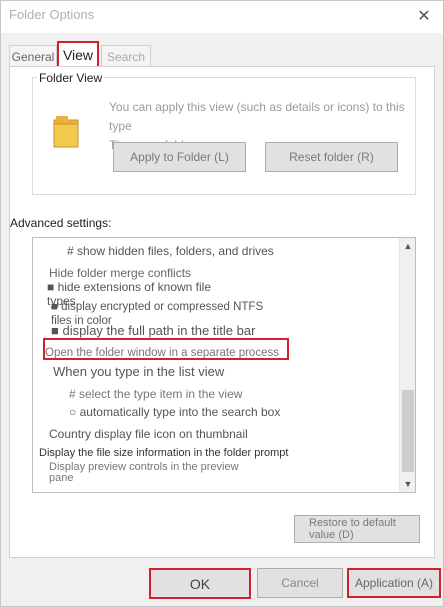 The width and height of the screenshot is (444, 607). I want to click on list-item-show-hidden: # show hidden files, folders, and drives, so click(170, 251).